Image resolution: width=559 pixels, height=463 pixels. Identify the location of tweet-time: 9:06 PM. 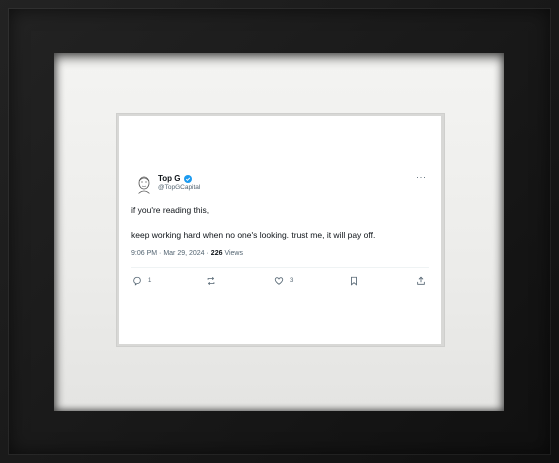
(144, 253).